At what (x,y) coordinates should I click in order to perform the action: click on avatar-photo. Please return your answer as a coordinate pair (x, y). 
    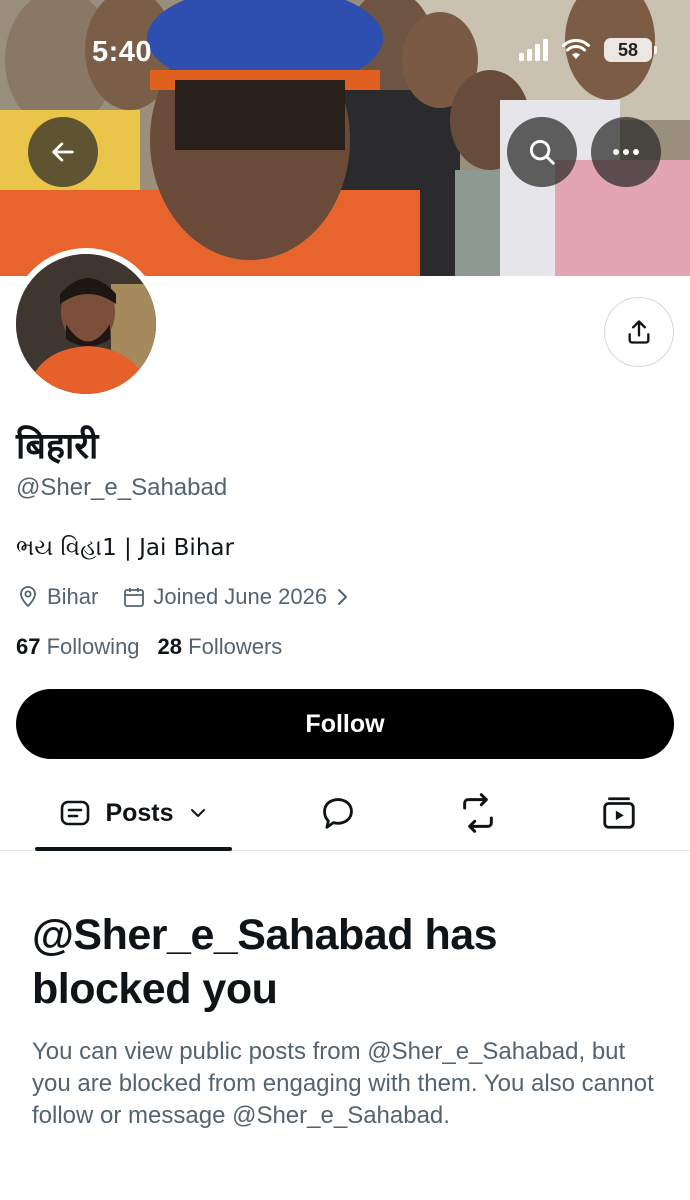
    Looking at the image, I should click on (86, 324).